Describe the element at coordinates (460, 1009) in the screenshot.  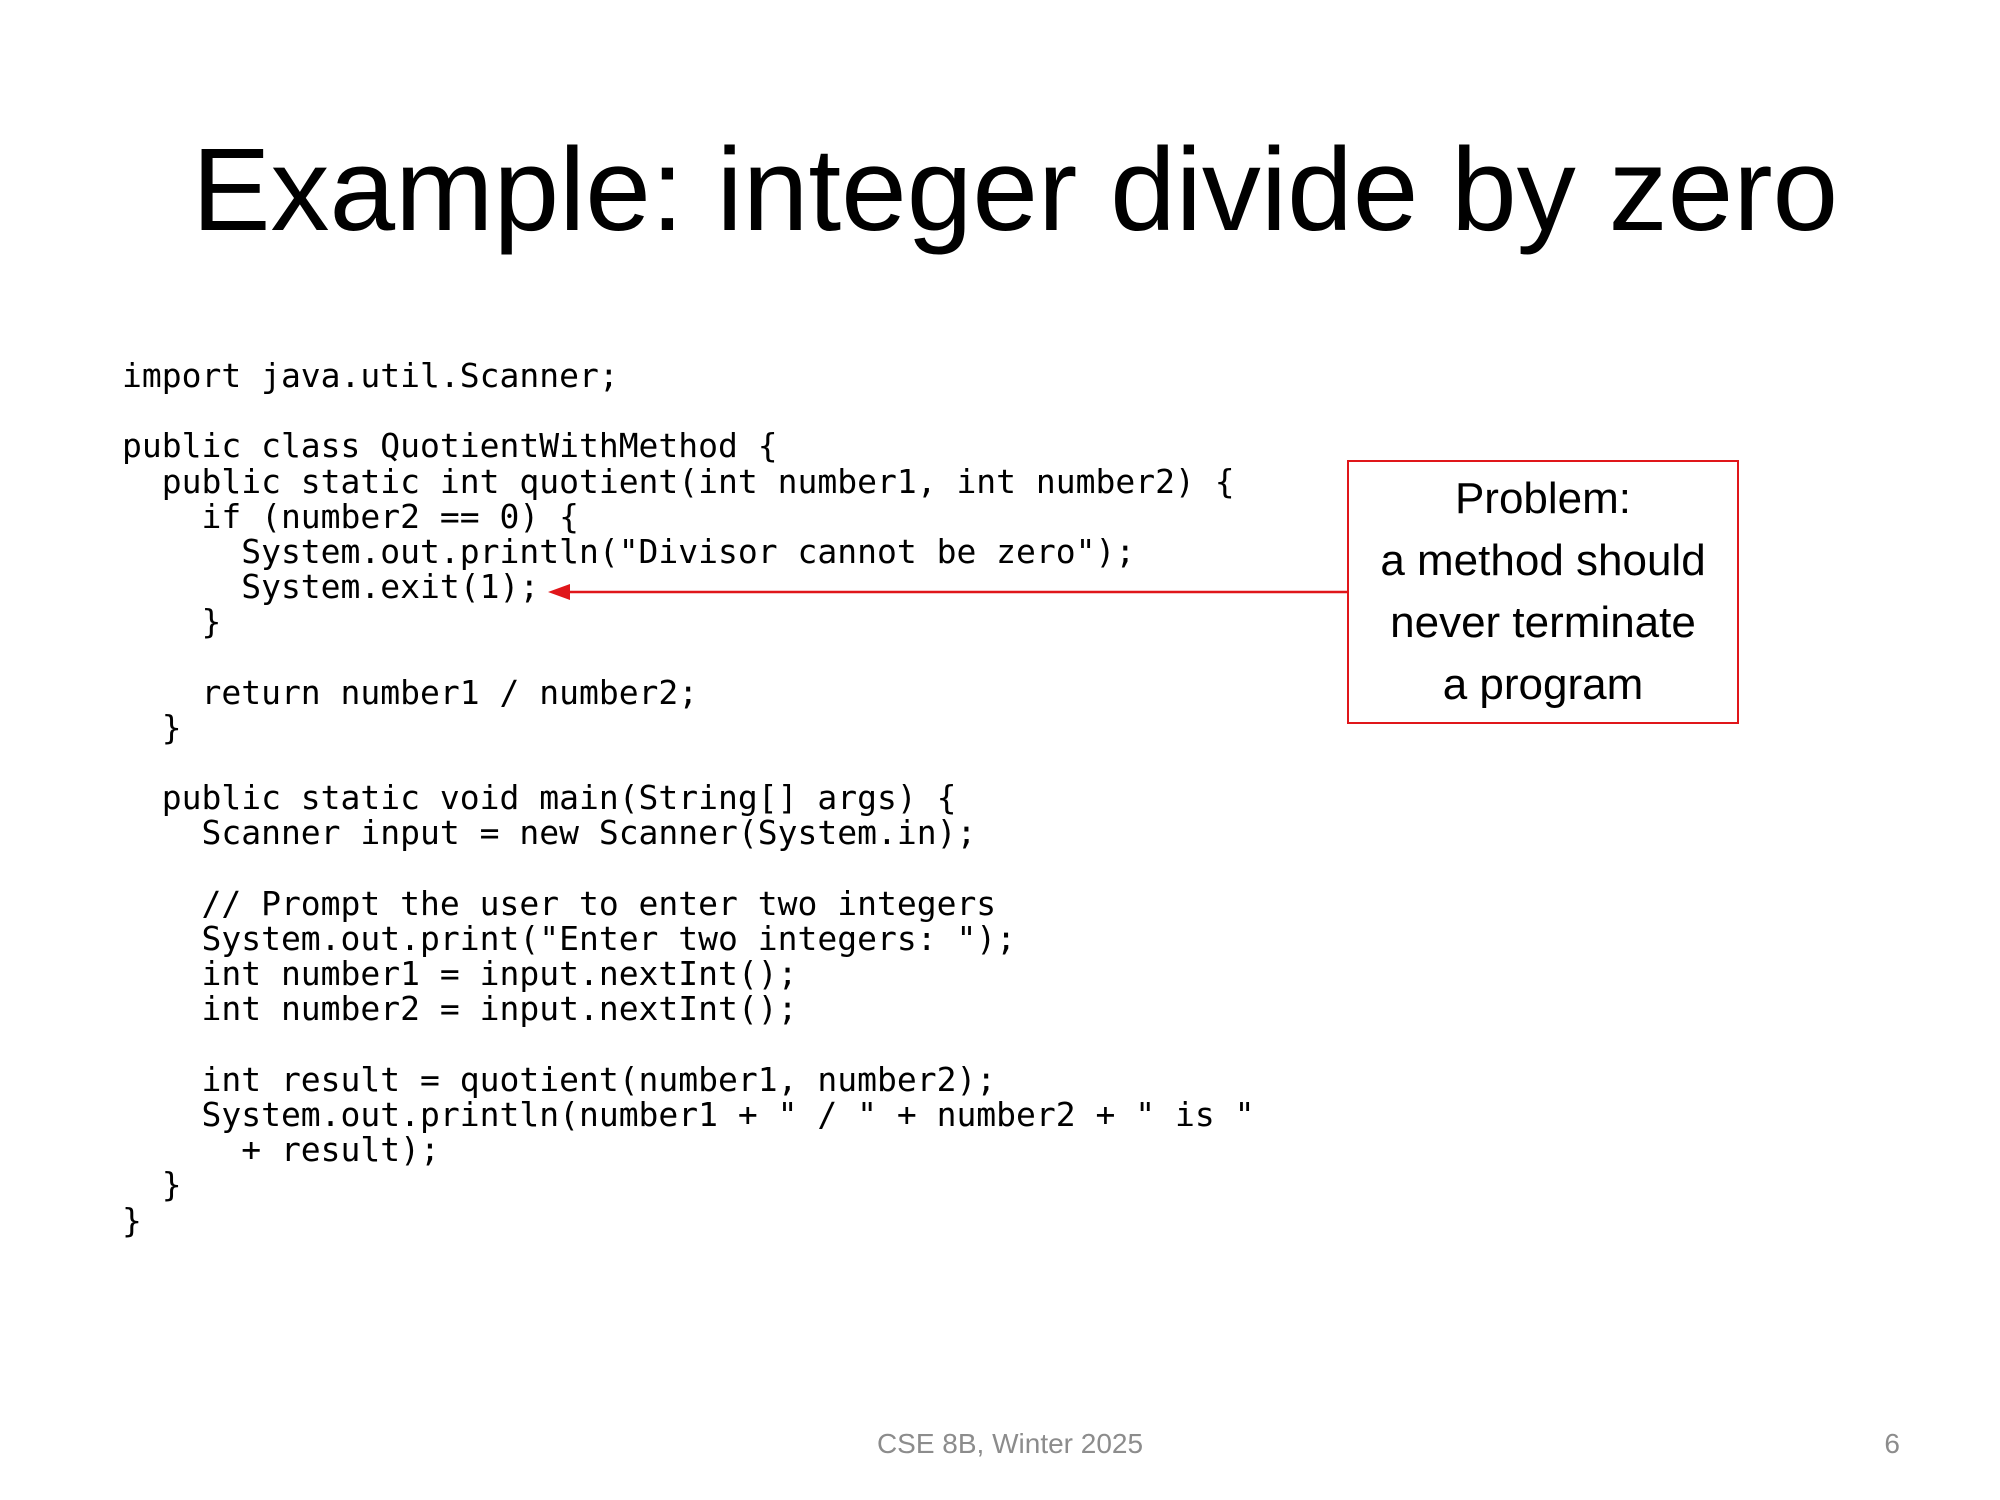
I see `code-line: int number2 = input.nextInt();` at that location.